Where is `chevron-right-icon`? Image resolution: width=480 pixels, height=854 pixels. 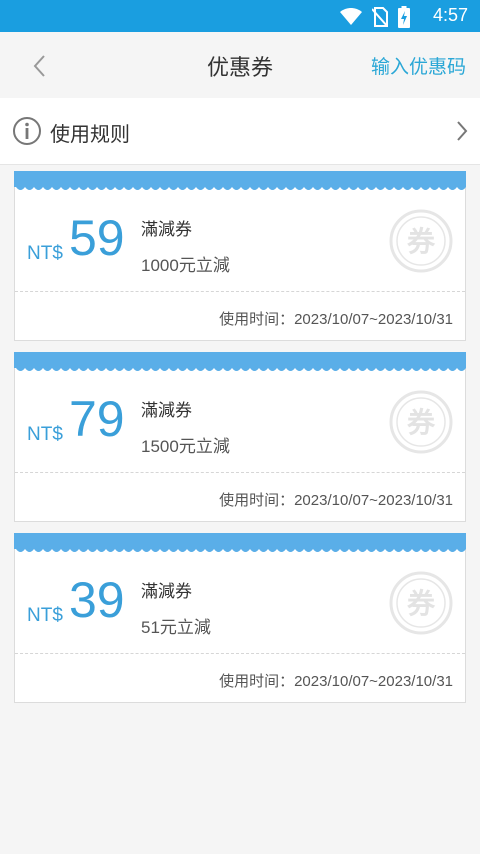 chevron-right-icon is located at coordinates (462, 131).